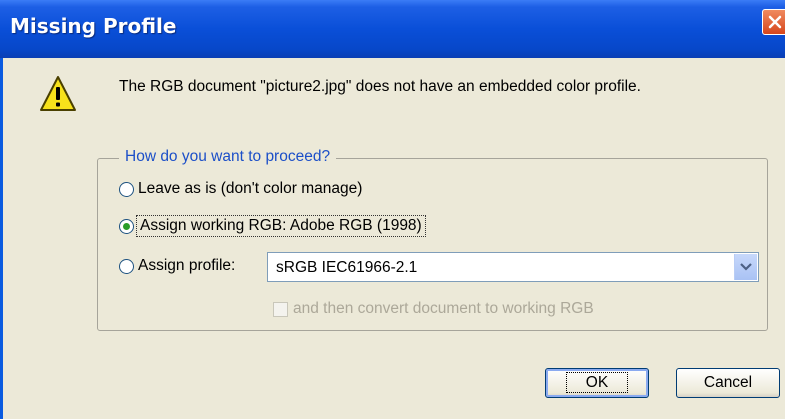 The width and height of the screenshot is (785, 419). I want to click on ok-button-label: OK, so click(597, 382).